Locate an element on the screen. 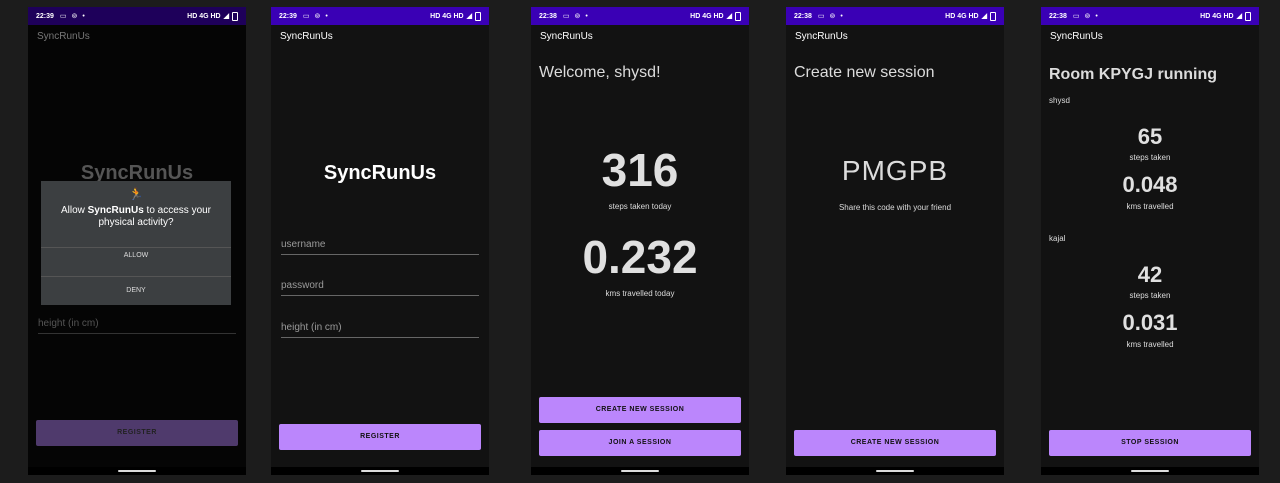 The height and width of the screenshot is (483, 1280). steps-label: steps taken today is located at coordinates (640, 206).